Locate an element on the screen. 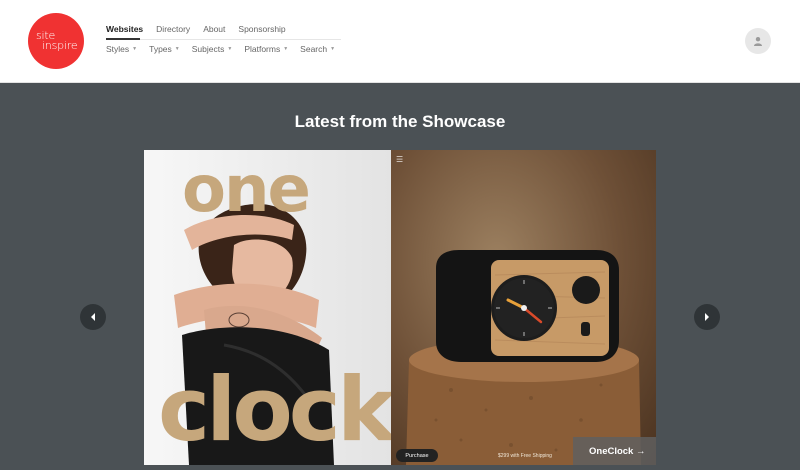 This screenshot has height=470, width=800. nav-search-dropdown: Search ▼ is located at coordinates (317, 49).